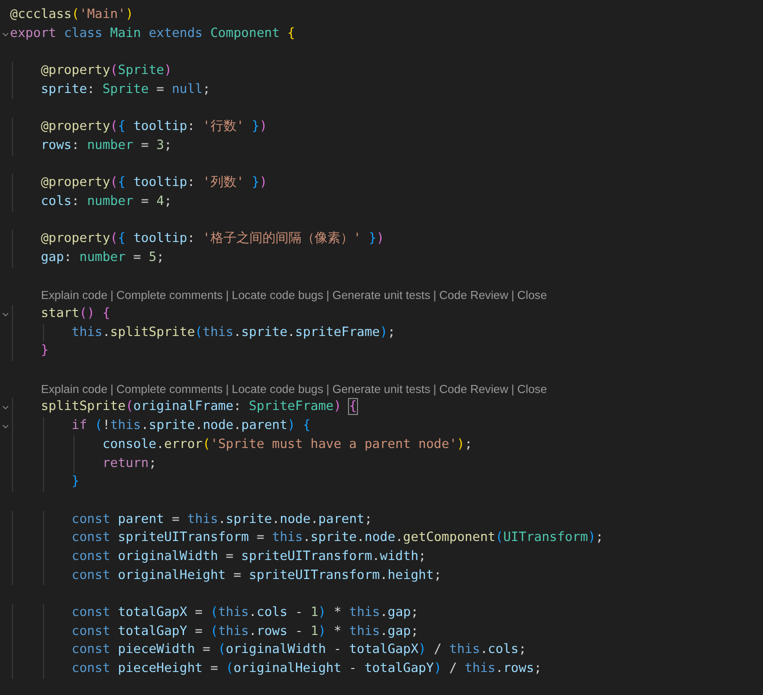 The height and width of the screenshot is (695, 763). Describe the element at coordinates (153, 33) in the screenshot. I see `code-line: export class Main extends Component {` at that location.